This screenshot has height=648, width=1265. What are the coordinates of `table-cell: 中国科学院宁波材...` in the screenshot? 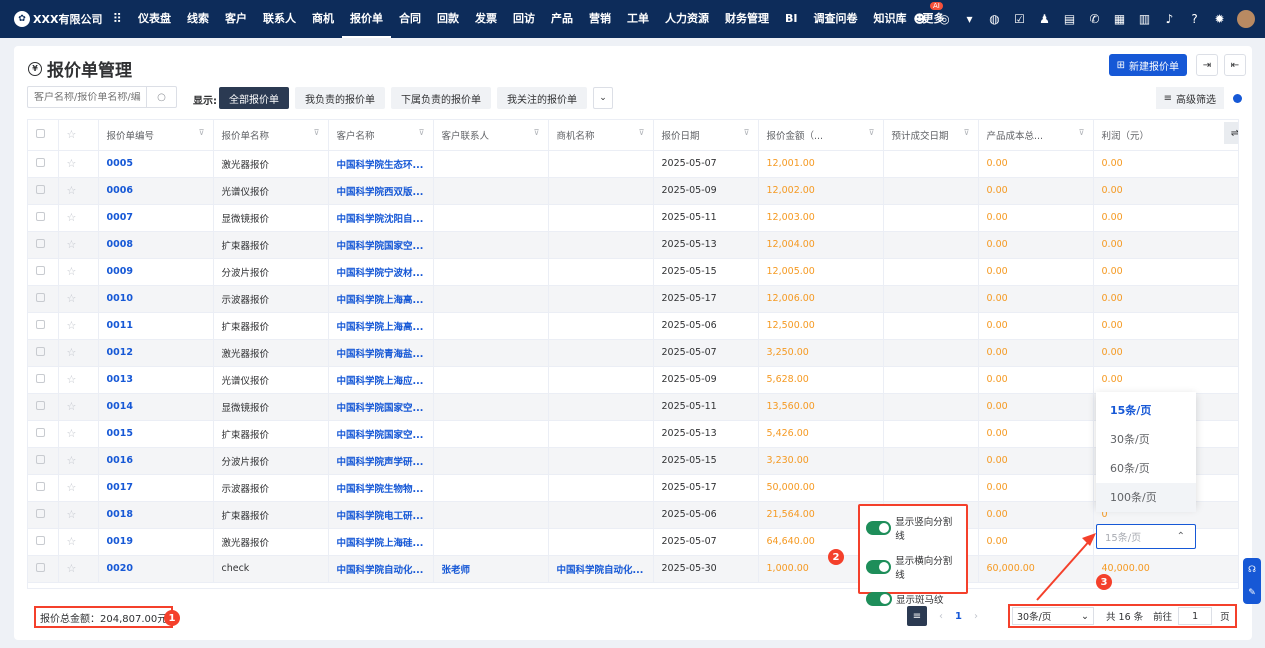 It's located at (381, 272).